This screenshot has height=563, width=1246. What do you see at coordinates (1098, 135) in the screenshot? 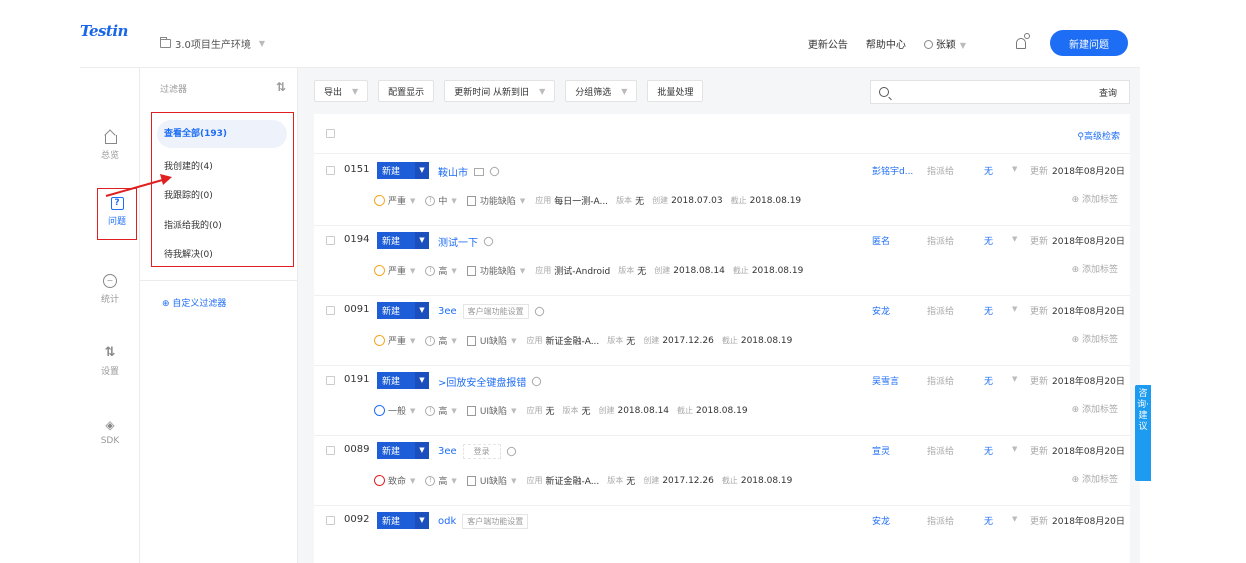
I see `advanced-search-link: ⚲高级检索` at bounding box center [1098, 135].